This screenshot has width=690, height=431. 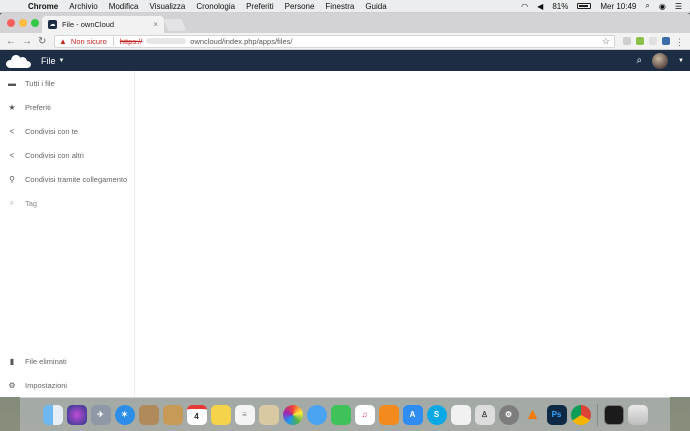 I want to click on menu-archivio: Archivio, so click(x=83, y=6).